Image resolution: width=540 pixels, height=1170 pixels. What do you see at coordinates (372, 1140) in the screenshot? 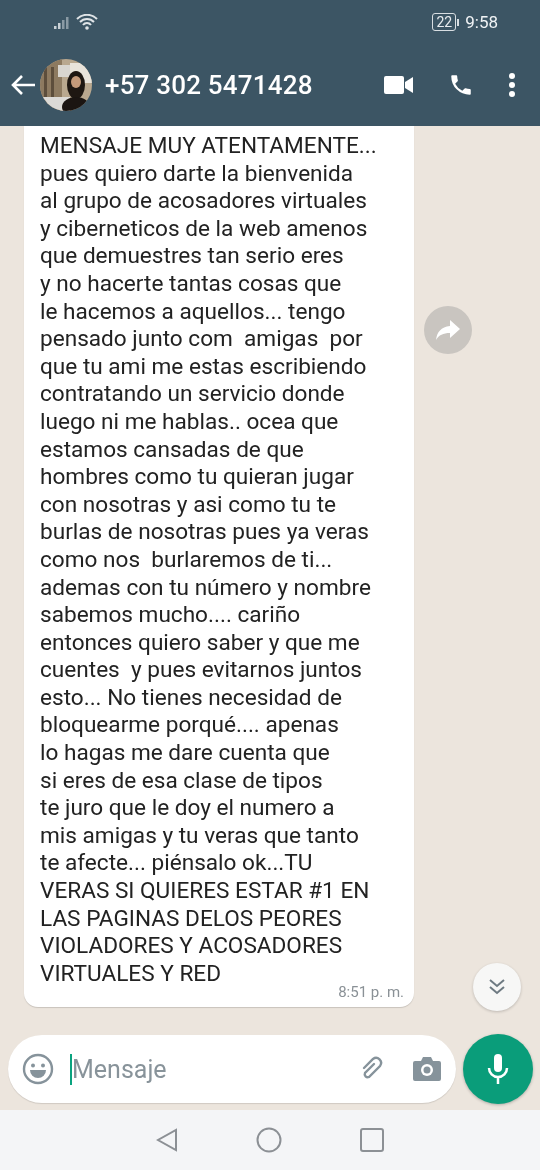
I see `recents-nav-icon` at bounding box center [372, 1140].